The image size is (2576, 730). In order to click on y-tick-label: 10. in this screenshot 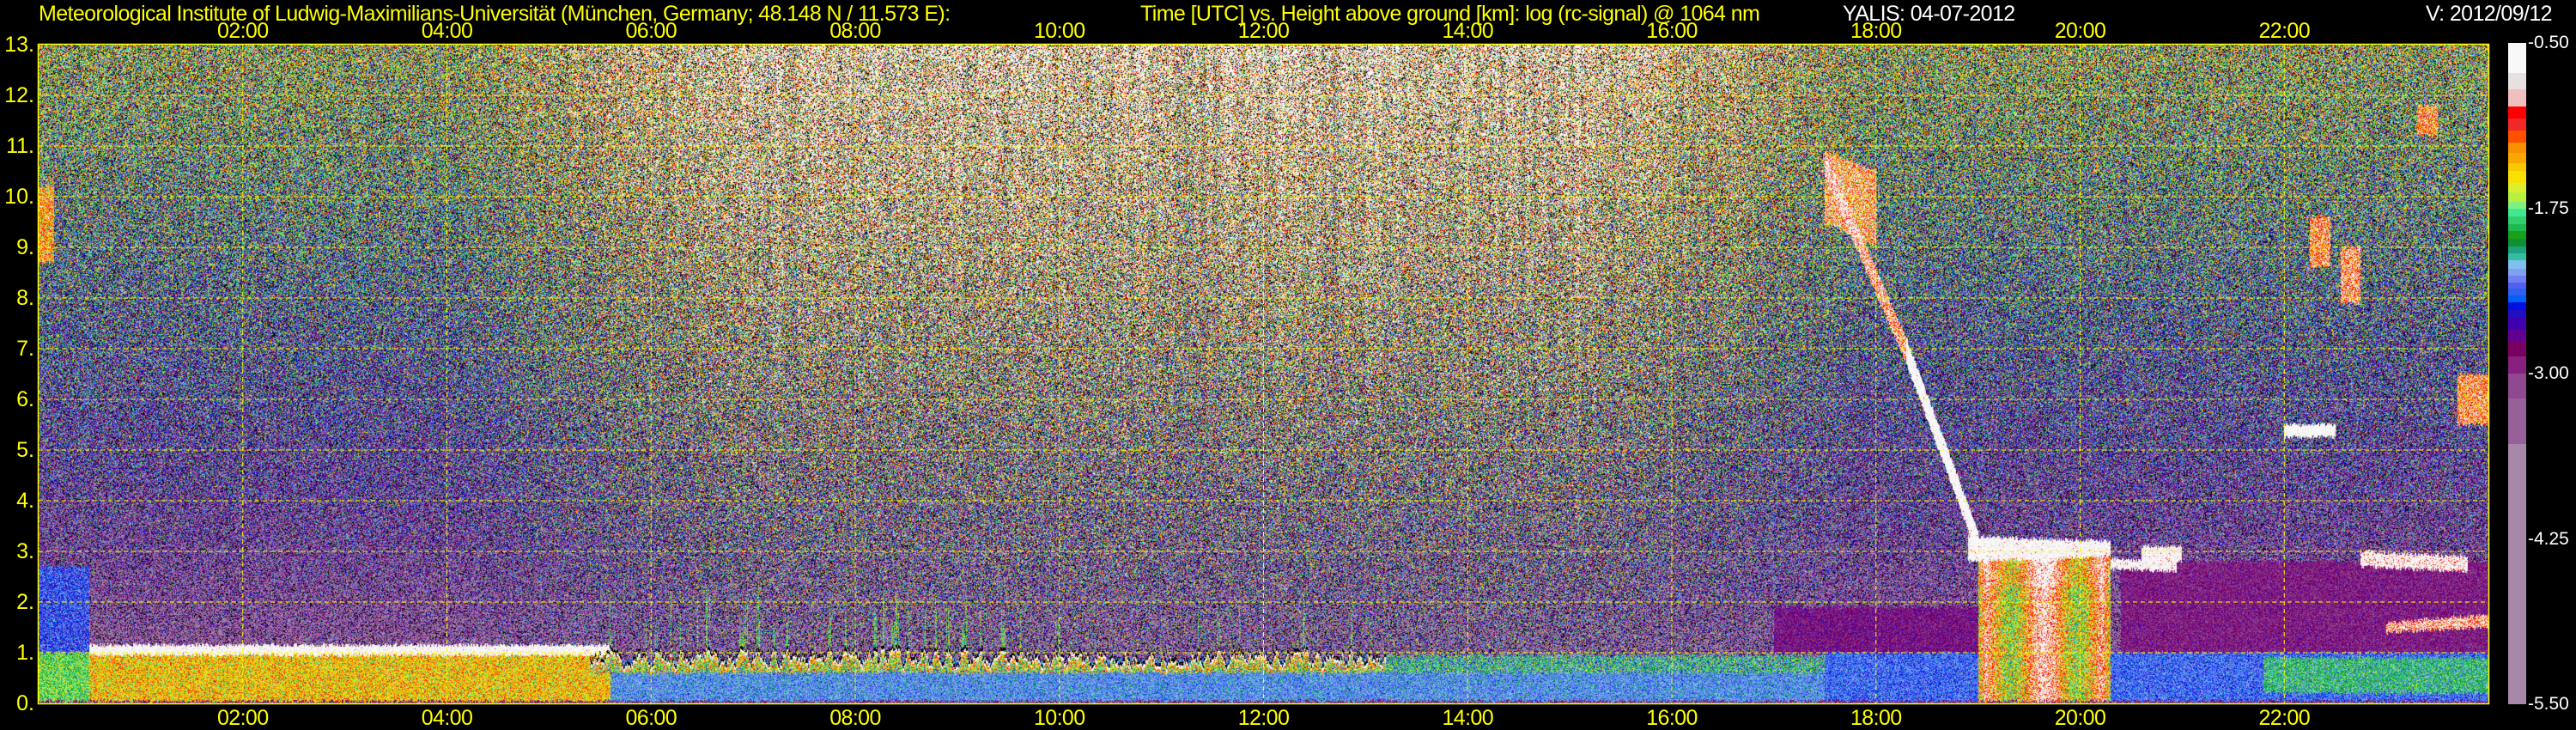, I will do `click(19, 197)`.